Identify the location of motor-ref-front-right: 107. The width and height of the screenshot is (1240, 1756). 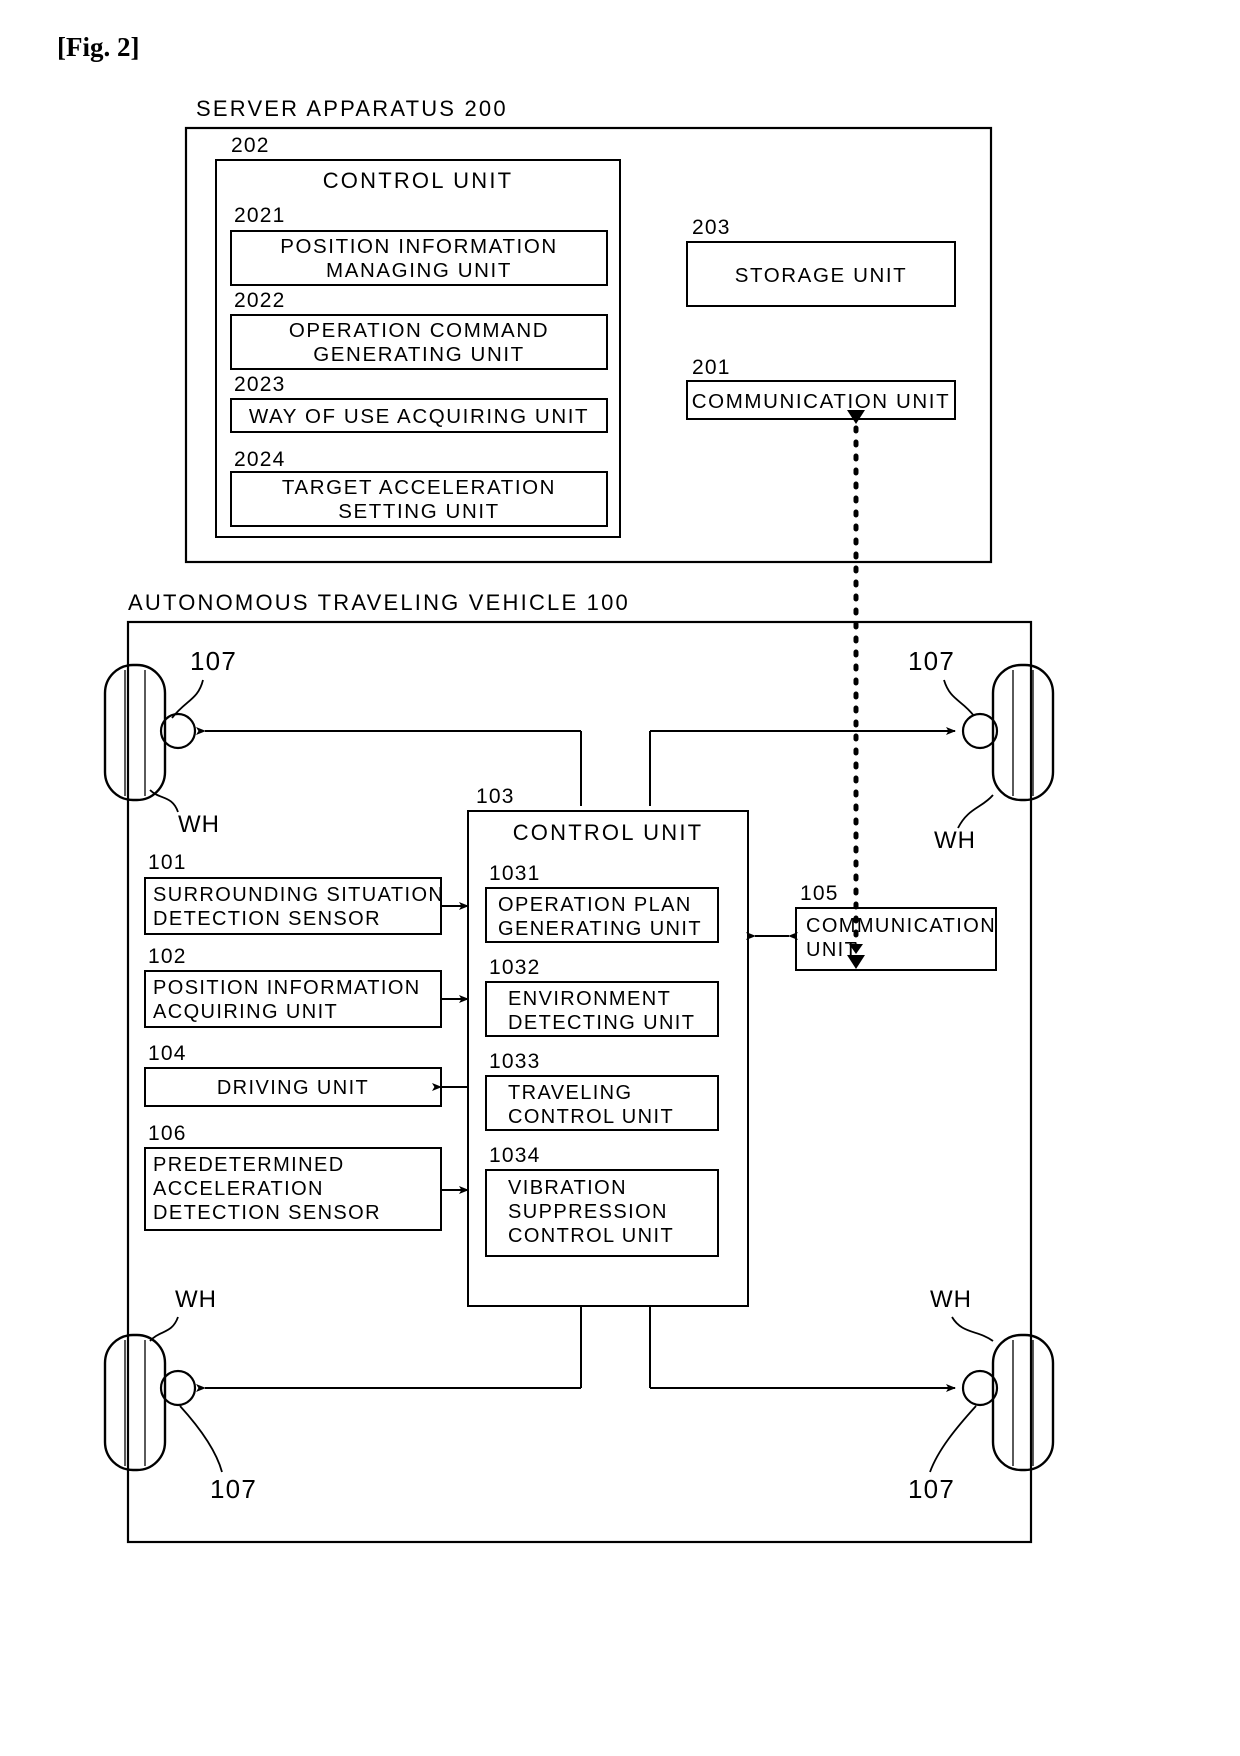
(931, 661).